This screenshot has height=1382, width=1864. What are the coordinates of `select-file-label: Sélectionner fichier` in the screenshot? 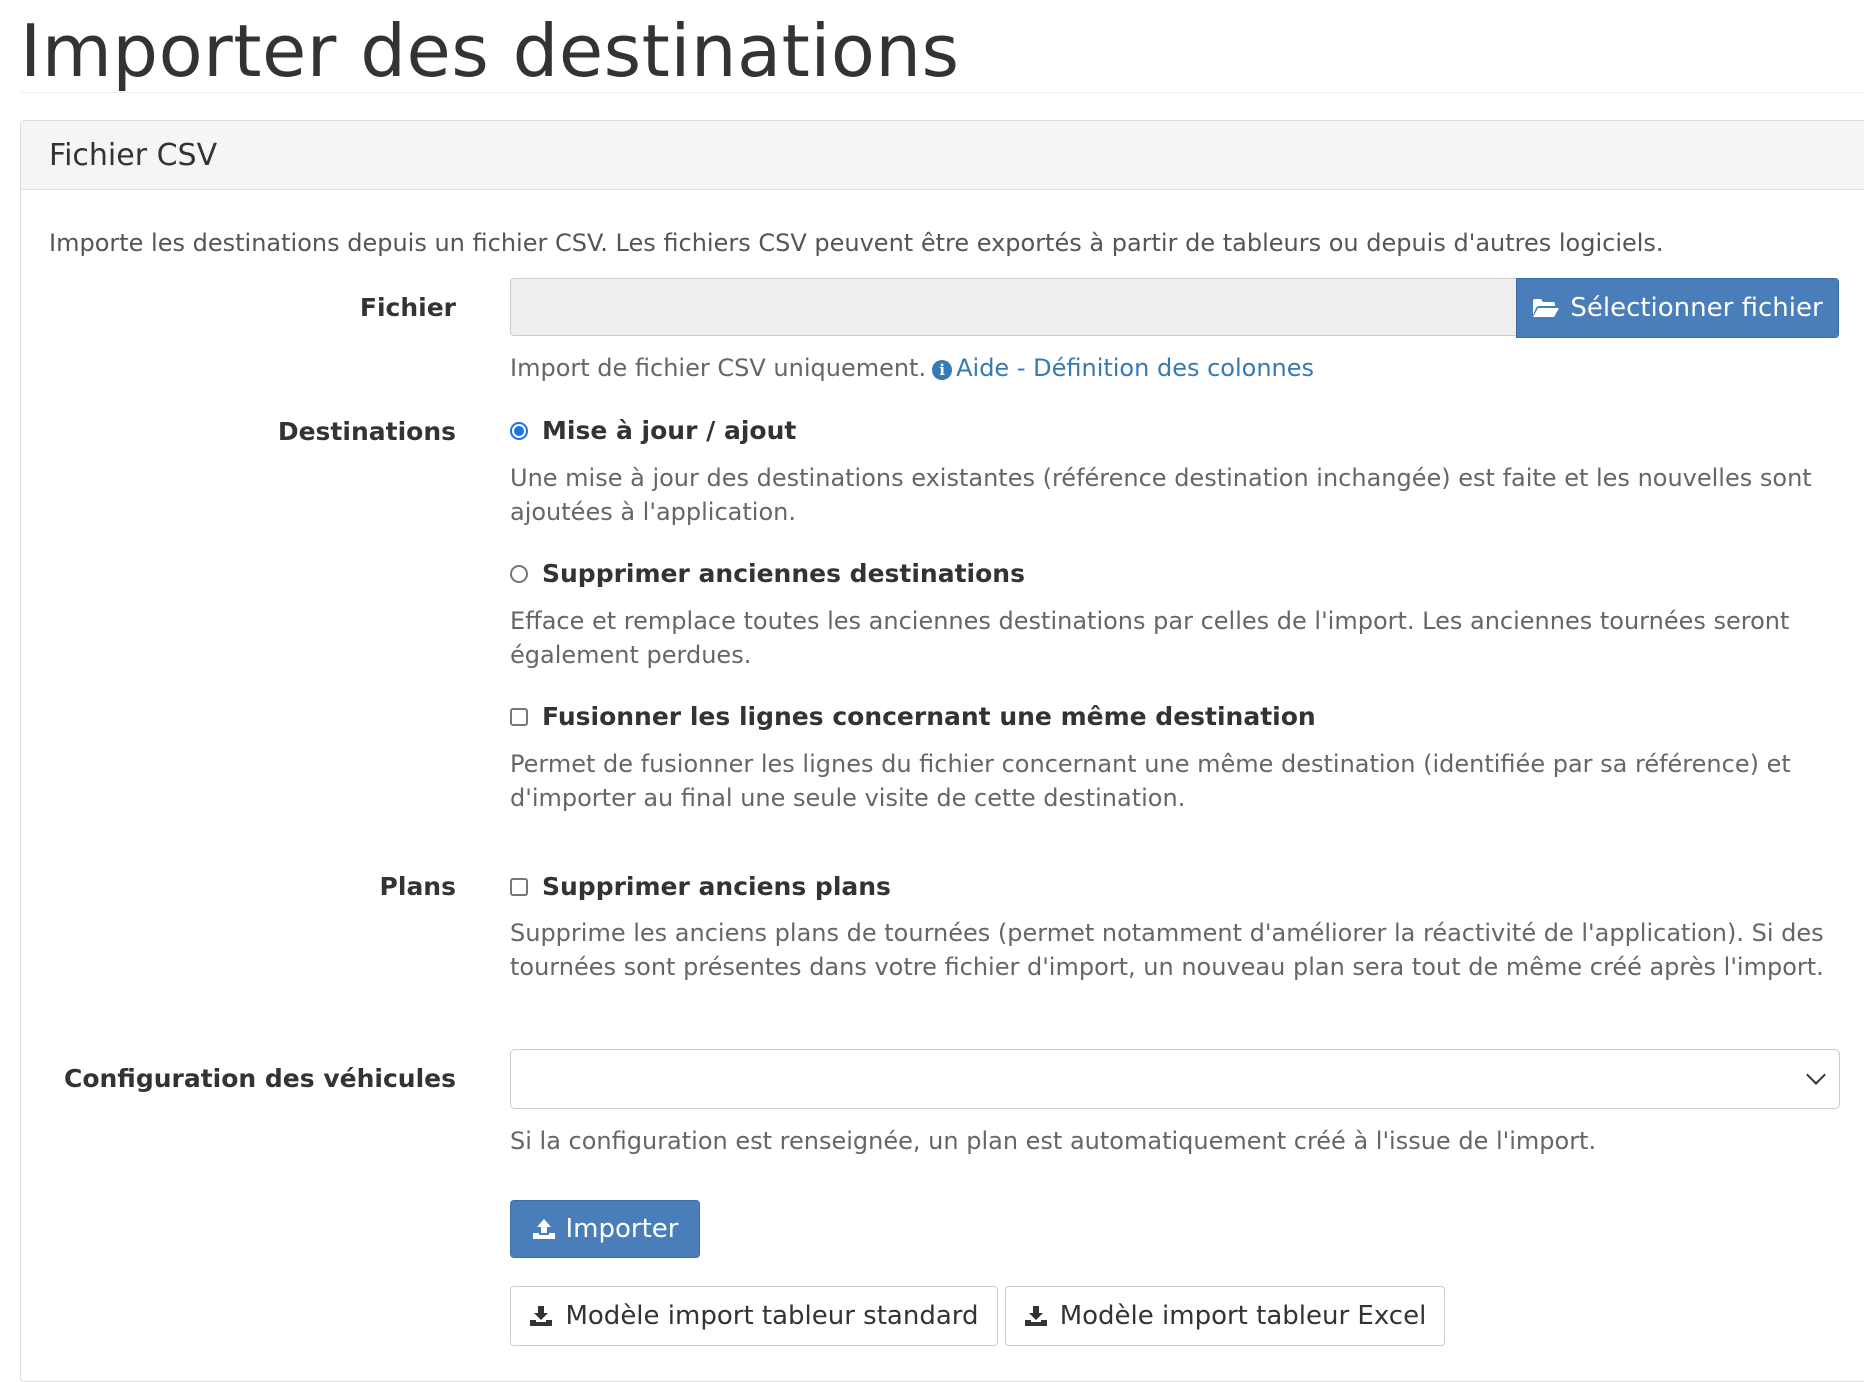 It's located at (1696, 308).